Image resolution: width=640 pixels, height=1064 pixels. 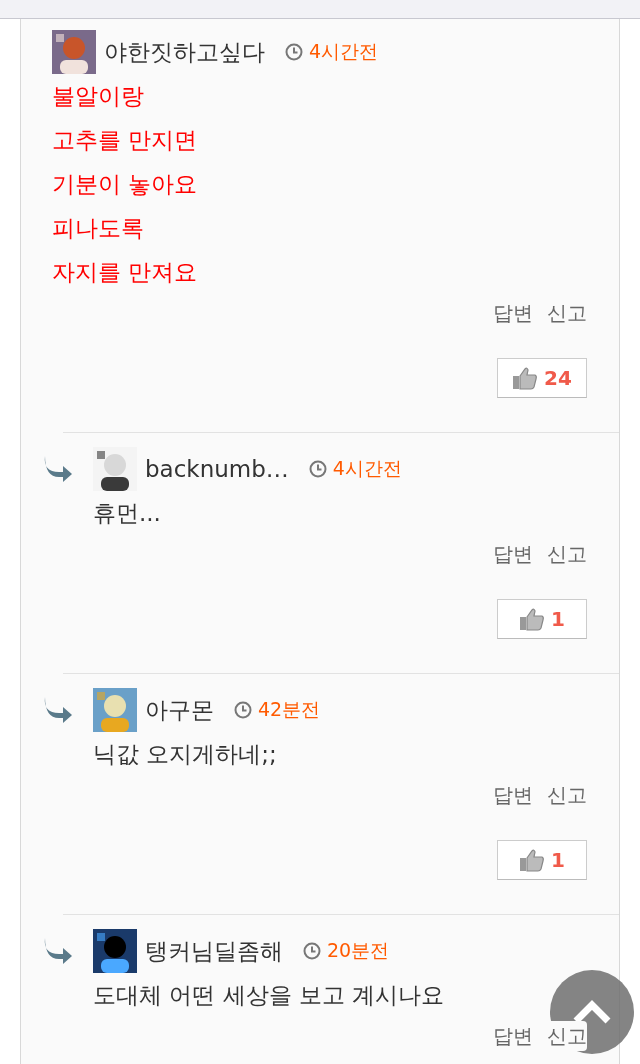 What do you see at coordinates (358, 950) in the screenshot?
I see `post-time: 20분전` at bounding box center [358, 950].